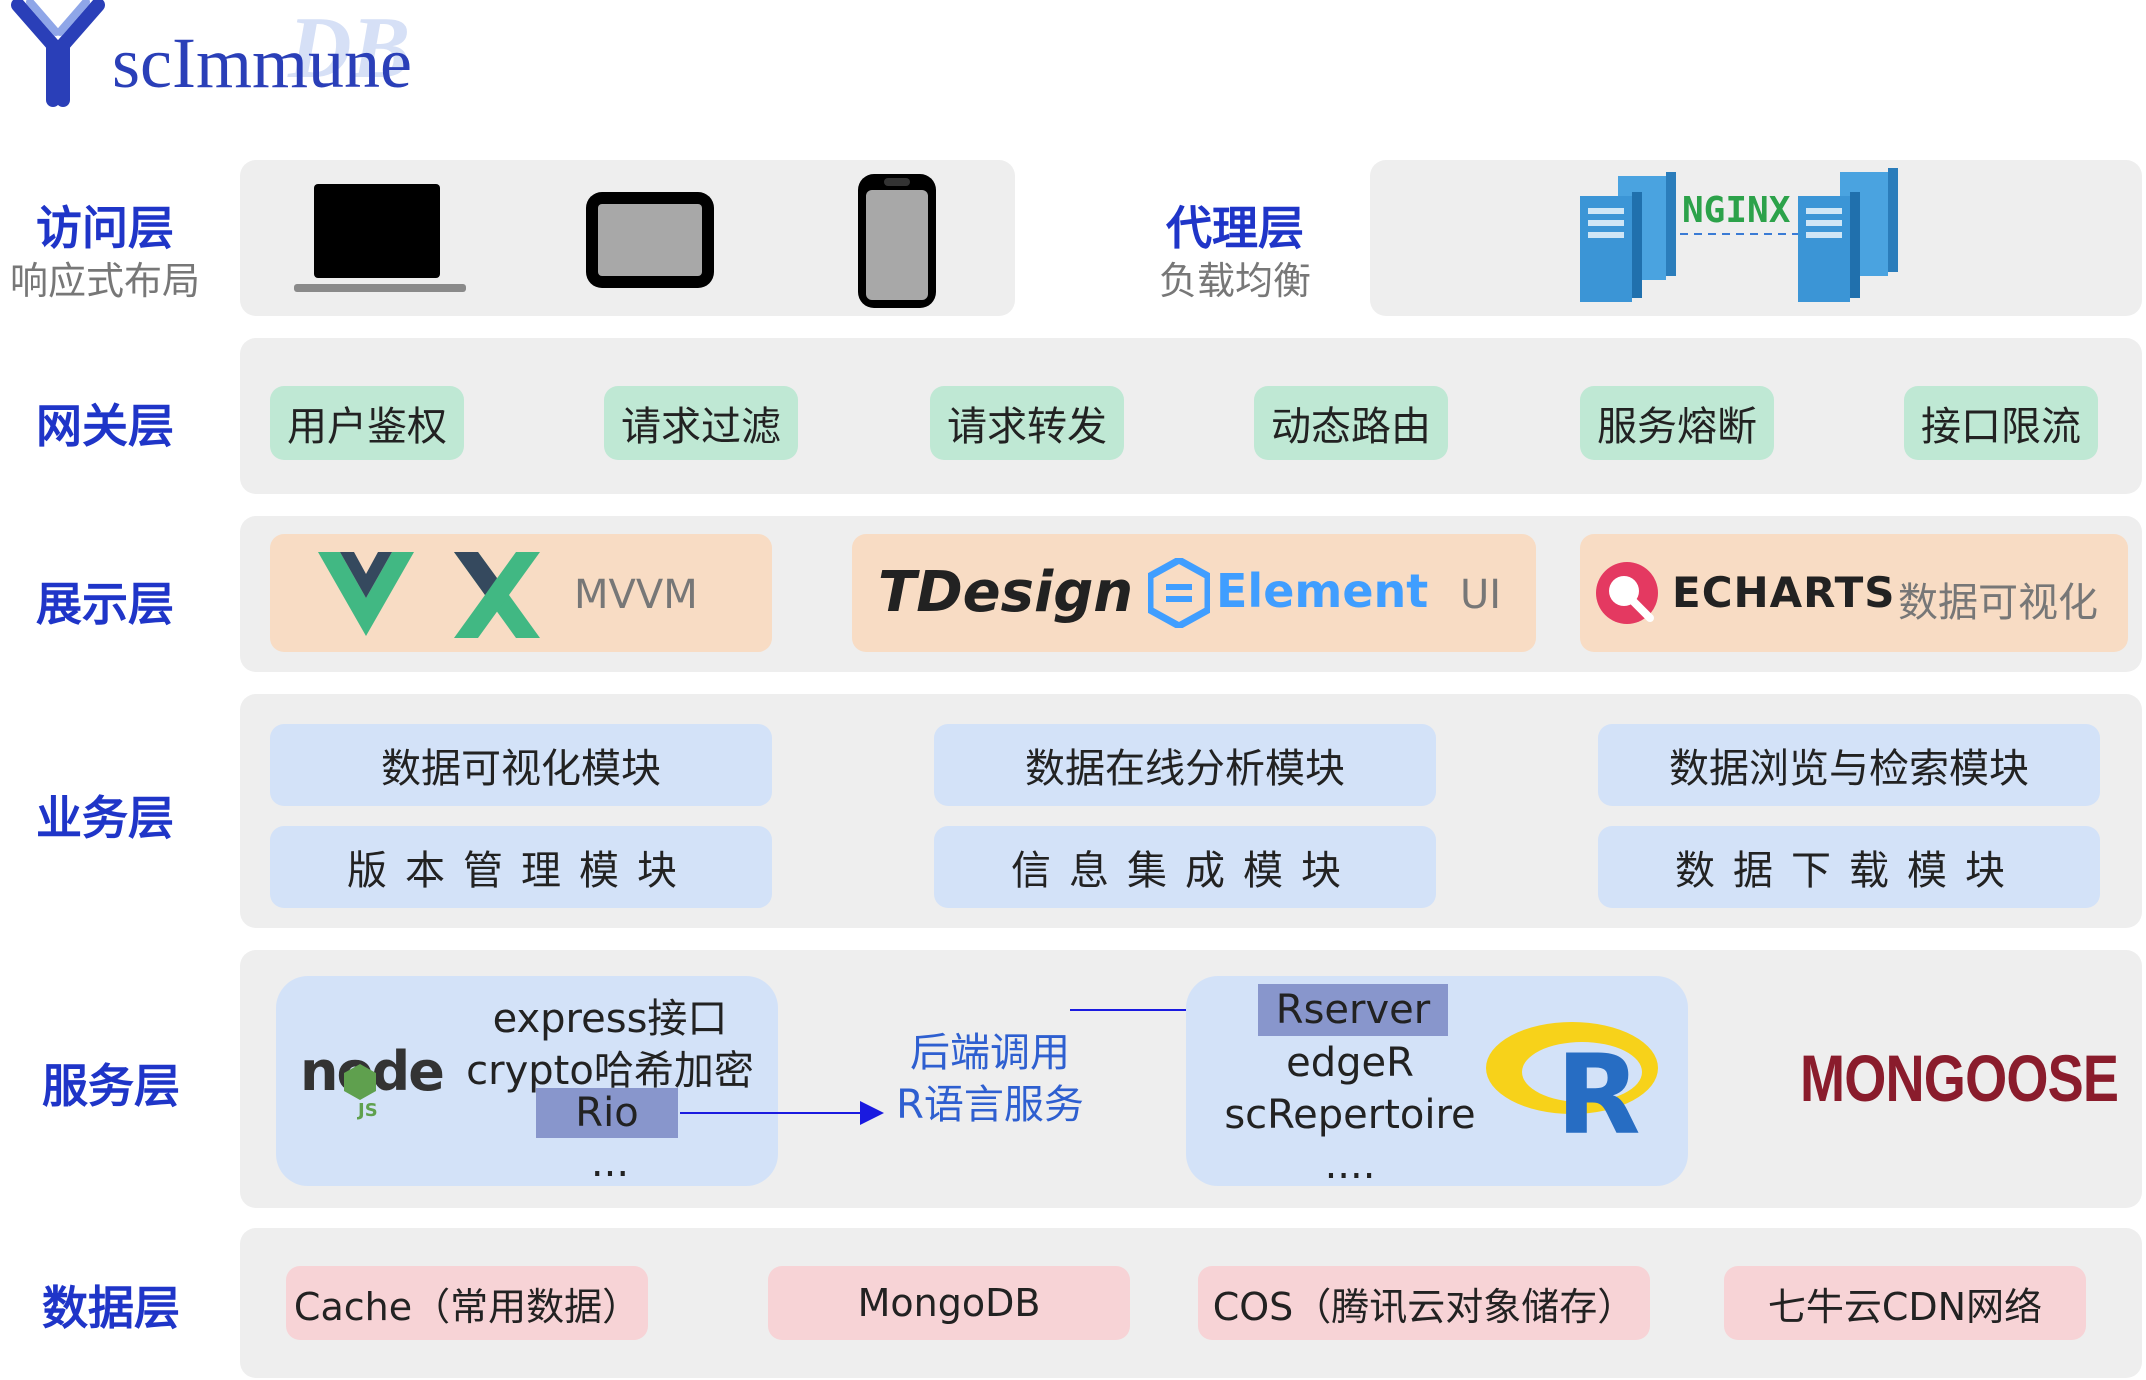 This screenshot has width=2146, height=1380. Describe the element at coordinates (1350, 1063) in the screenshot. I see `r-item: edgeR` at that location.